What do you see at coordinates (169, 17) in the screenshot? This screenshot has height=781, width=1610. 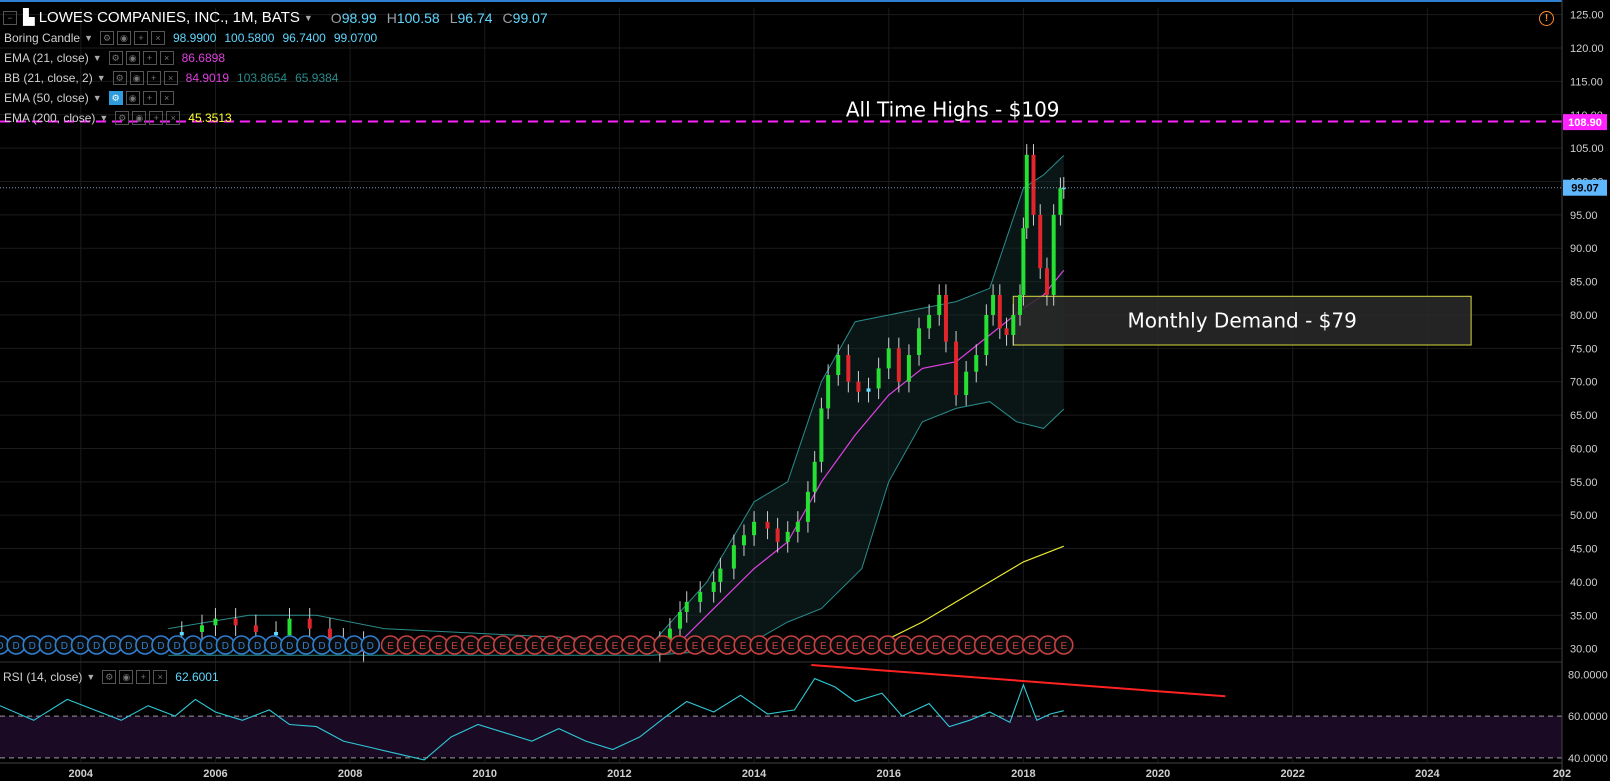 I see `symbol-name: LOWES COMPANIES, INC., 1M, BATS` at bounding box center [169, 17].